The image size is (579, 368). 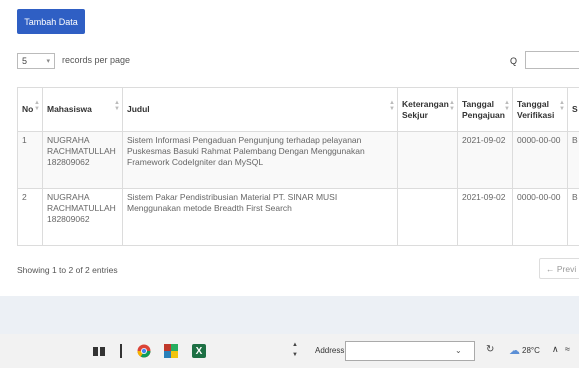 What do you see at coordinates (48, 61) in the screenshot?
I see `chevron-down-icon: ▾` at bounding box center [48, 61].